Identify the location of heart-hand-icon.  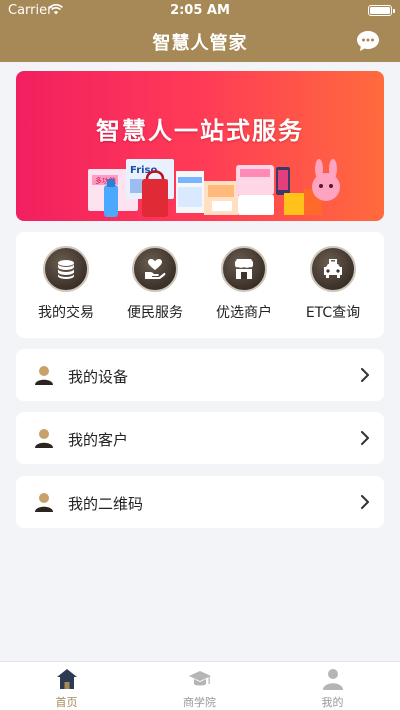
(155, 269).